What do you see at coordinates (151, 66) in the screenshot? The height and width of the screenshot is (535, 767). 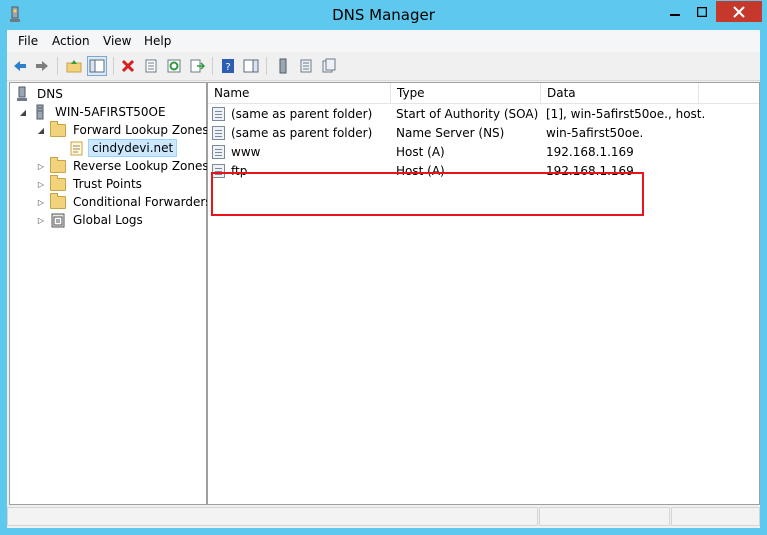 I see `properties-icon` at bounding box center [151, 66].